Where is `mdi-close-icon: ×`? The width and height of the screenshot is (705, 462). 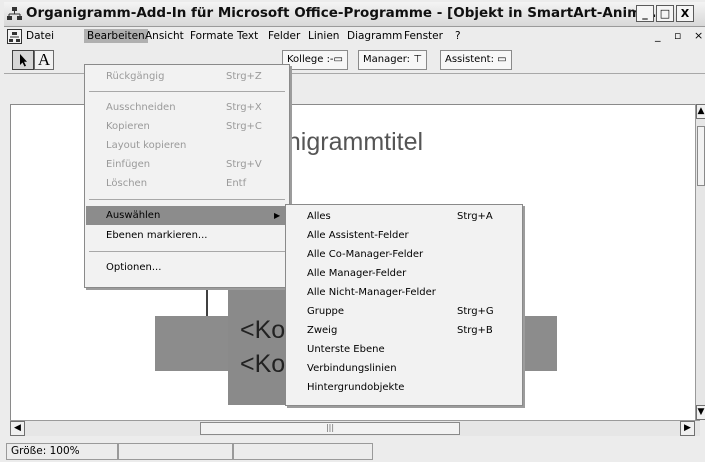
mdi-close-icon: × is located at coordinates (698, 35).